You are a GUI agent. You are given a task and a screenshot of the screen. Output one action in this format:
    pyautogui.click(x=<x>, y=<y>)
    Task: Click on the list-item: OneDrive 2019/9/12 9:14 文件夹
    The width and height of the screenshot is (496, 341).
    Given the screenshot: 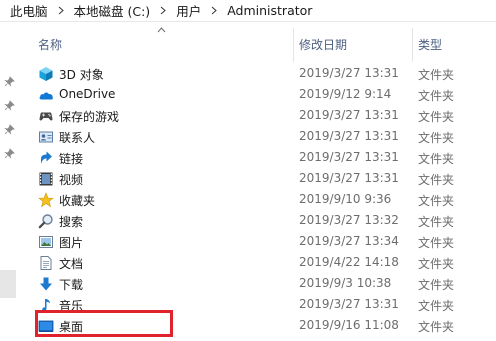 What is the action you would take?
    pyautogui.click(x=258, y=94)
    